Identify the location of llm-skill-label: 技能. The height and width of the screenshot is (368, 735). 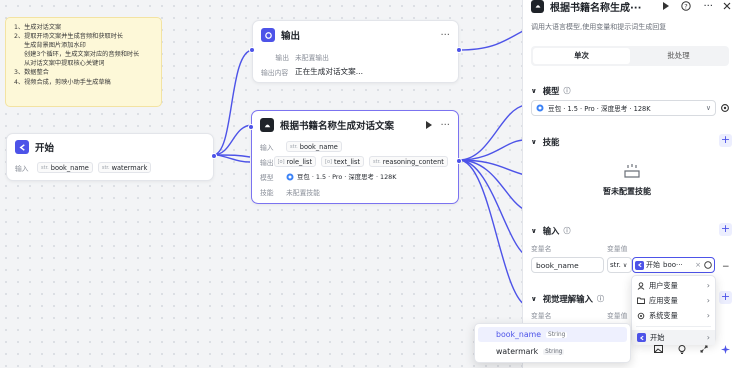
(267, 192).